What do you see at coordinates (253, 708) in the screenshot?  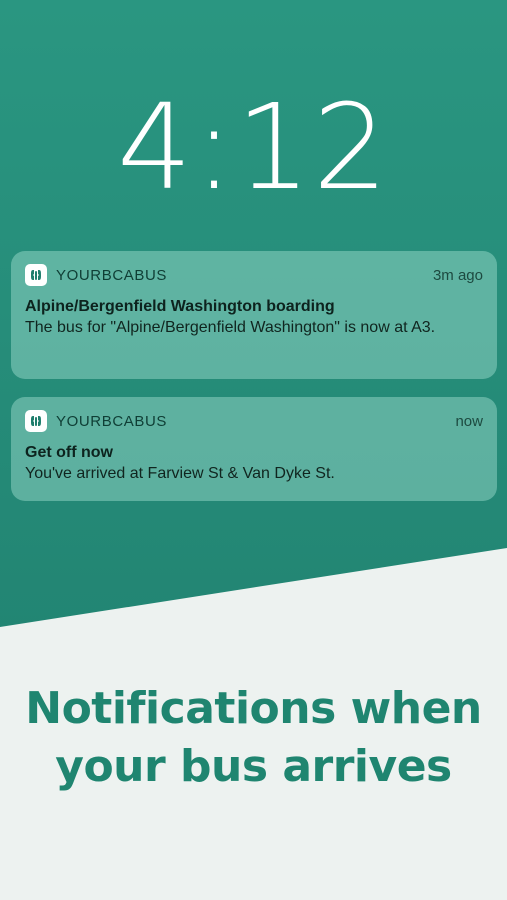 I see `tagline-line-1: Notifications when` at bounding box center [253, 708].